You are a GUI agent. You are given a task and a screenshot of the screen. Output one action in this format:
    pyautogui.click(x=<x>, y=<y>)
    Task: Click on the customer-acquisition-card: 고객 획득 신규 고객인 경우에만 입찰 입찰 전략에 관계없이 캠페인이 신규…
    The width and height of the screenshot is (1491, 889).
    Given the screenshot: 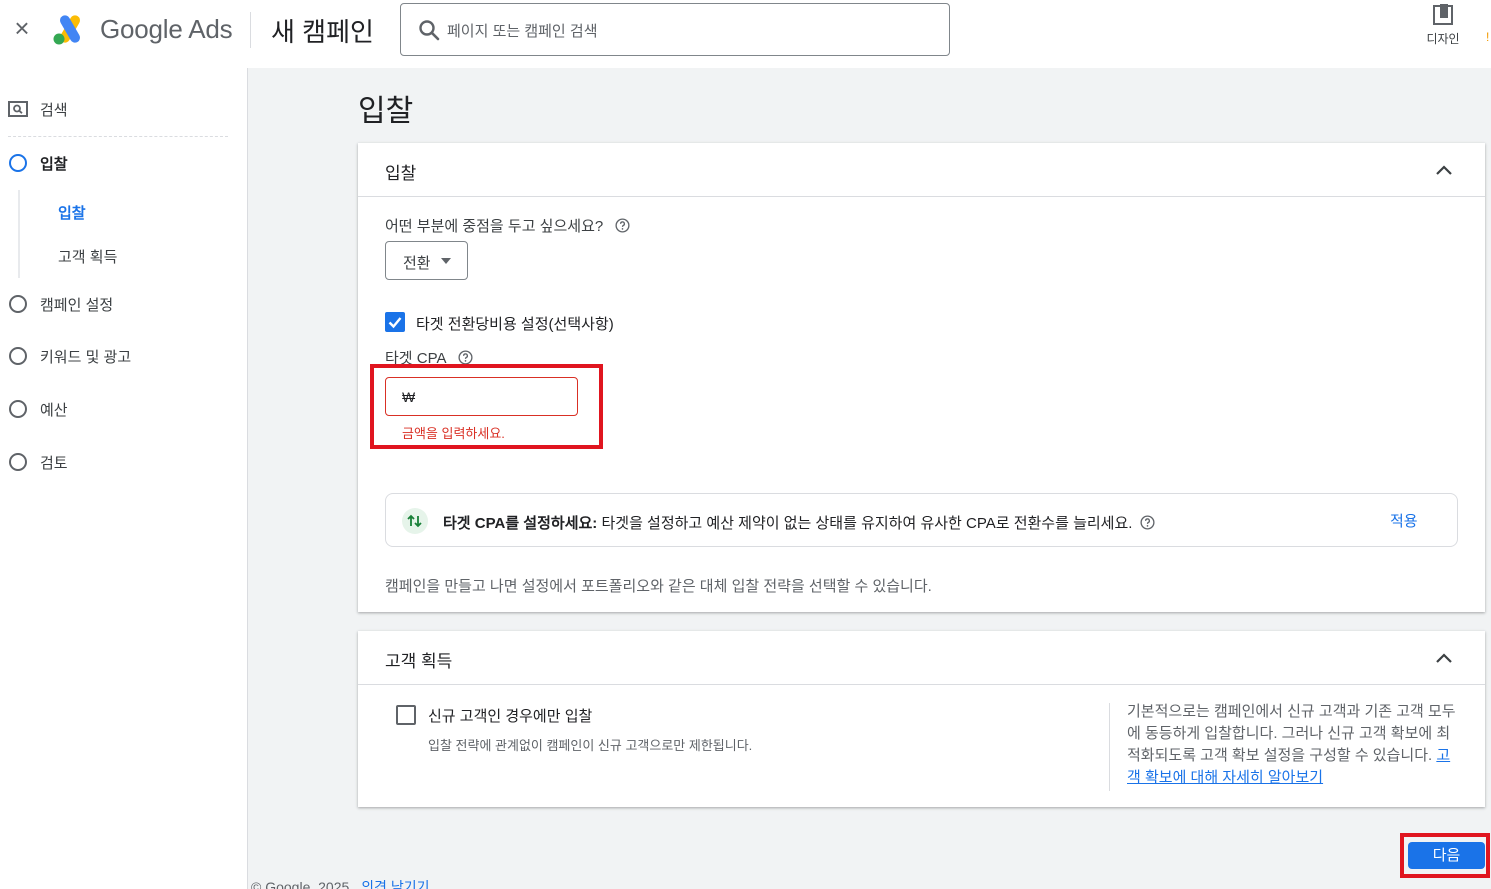 What is the action you would take?
    pyautogui.click(x=921, y=719)
    